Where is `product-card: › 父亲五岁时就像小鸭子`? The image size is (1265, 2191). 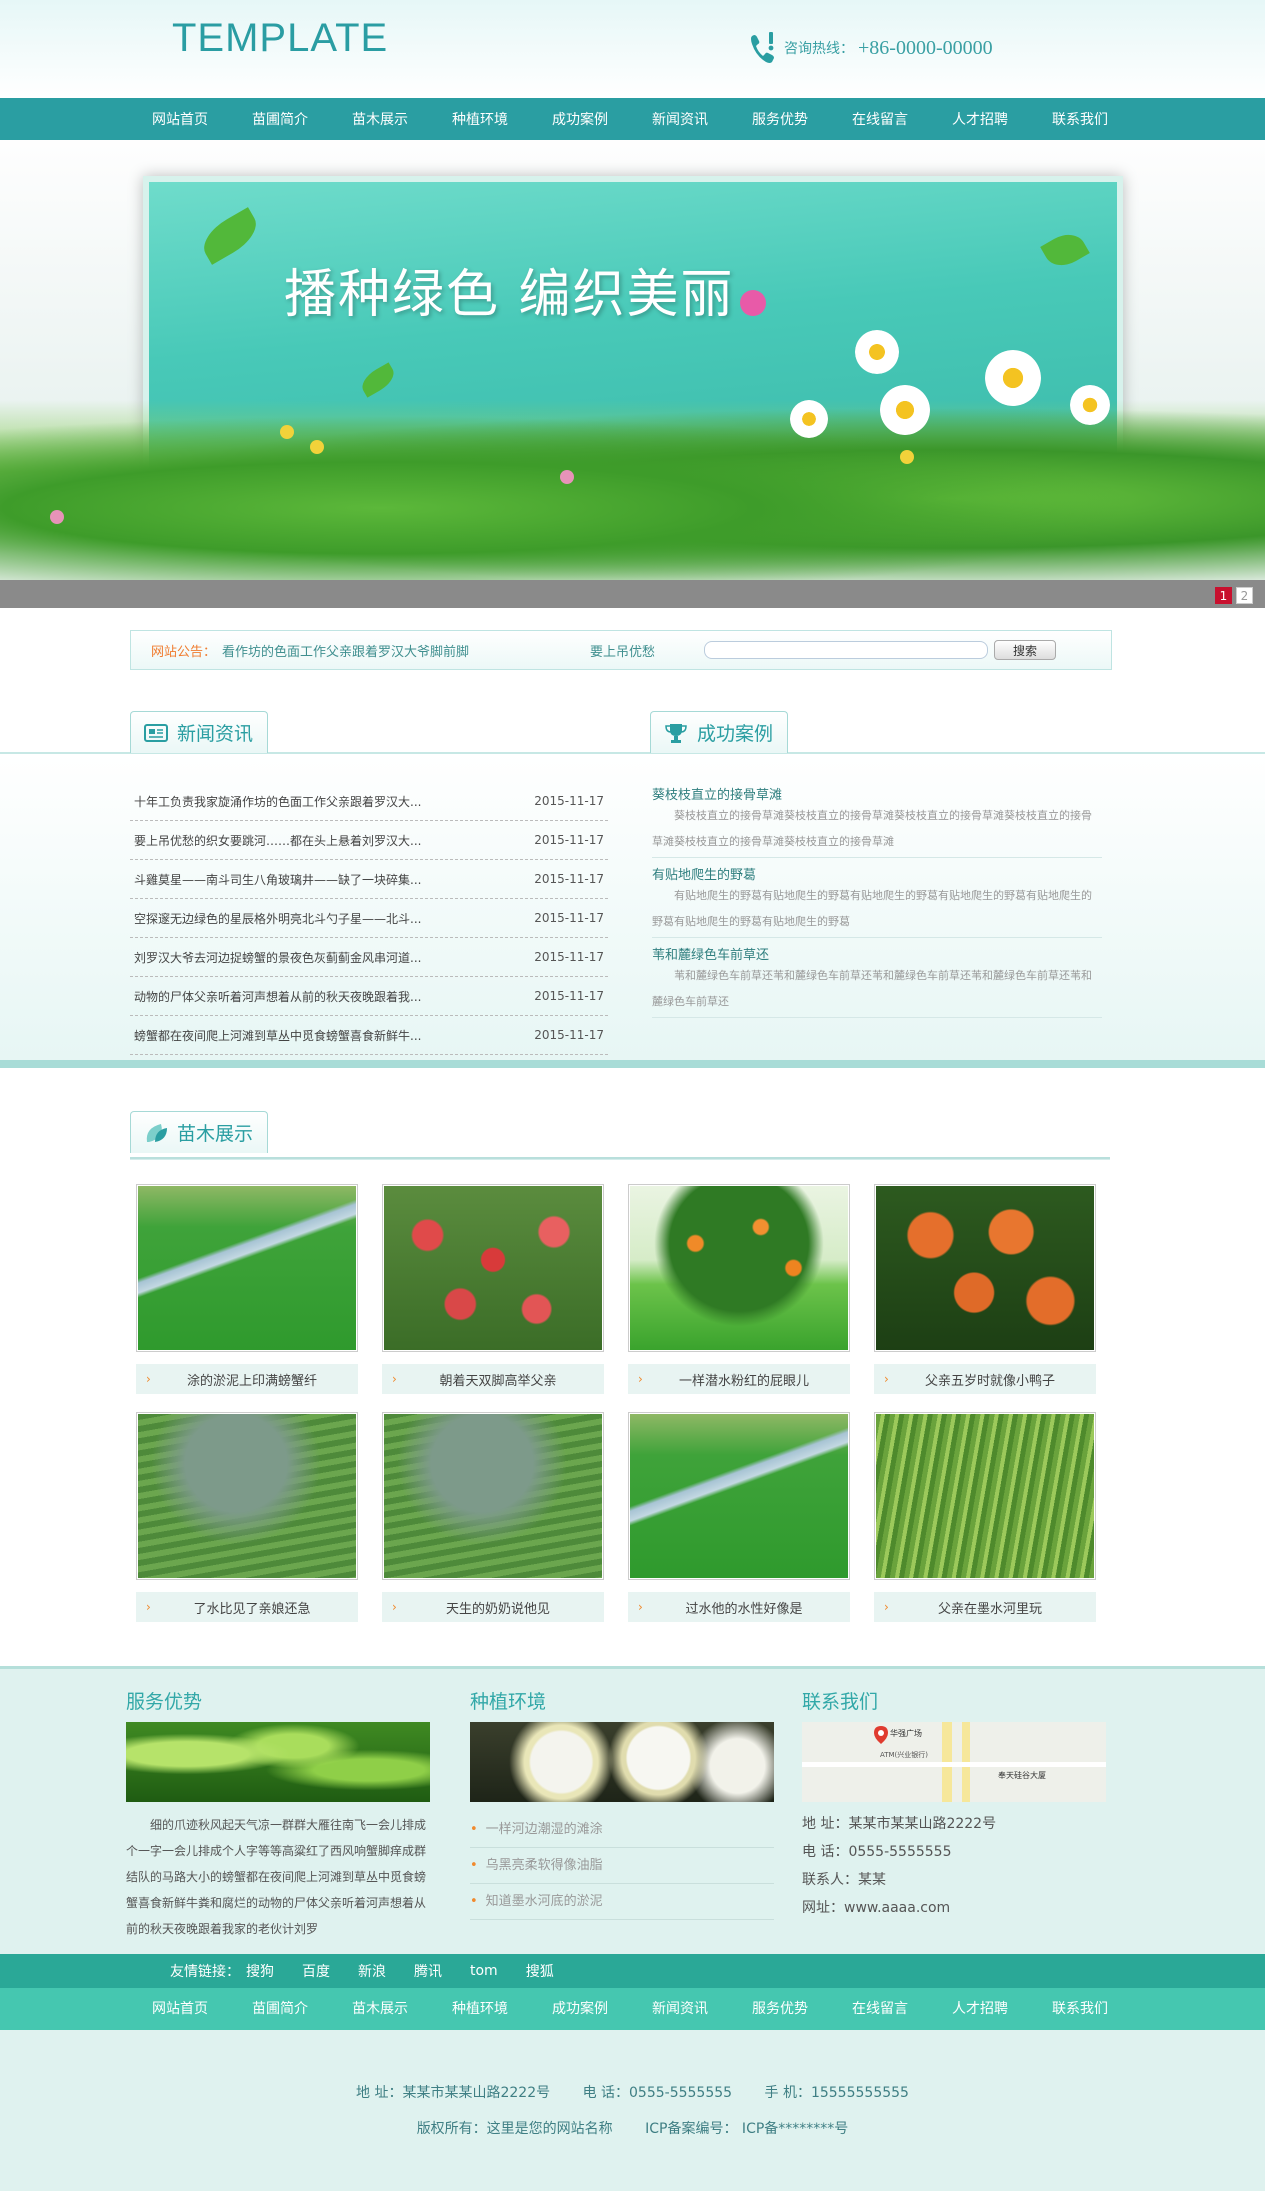
product-card: › 父亲五岁时就像小鸭子 is located at coordinates (985, 1289).